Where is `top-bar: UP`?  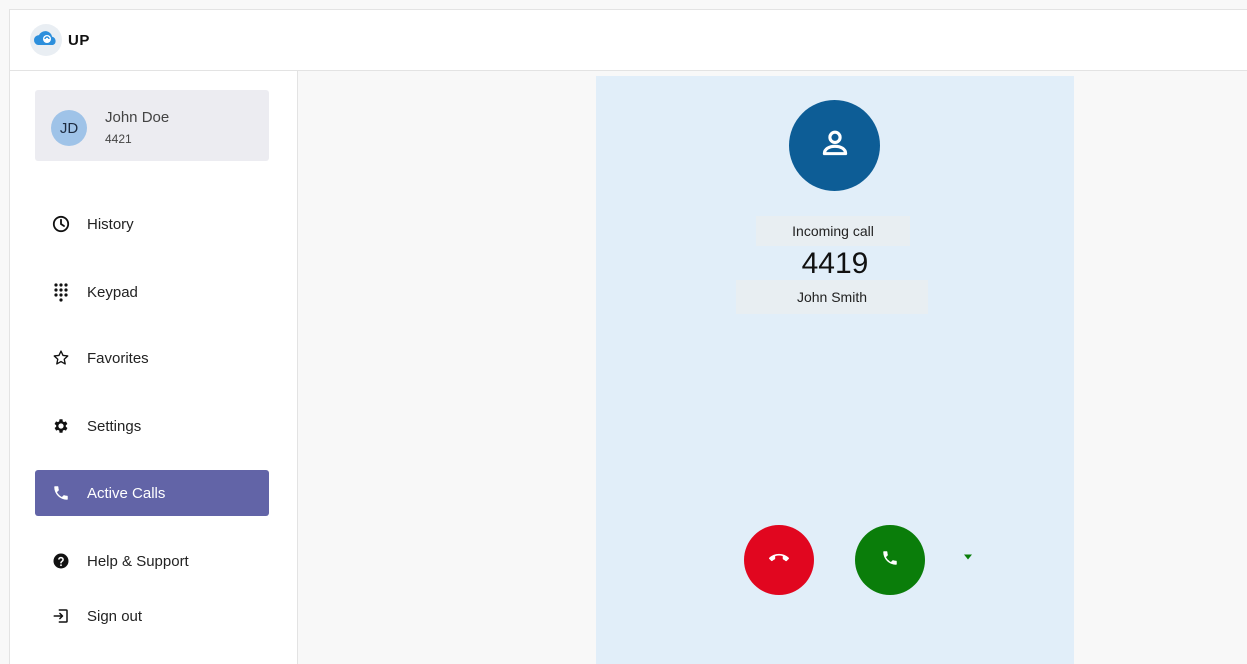
top-bar: UP is located at coordinates (628, 40).